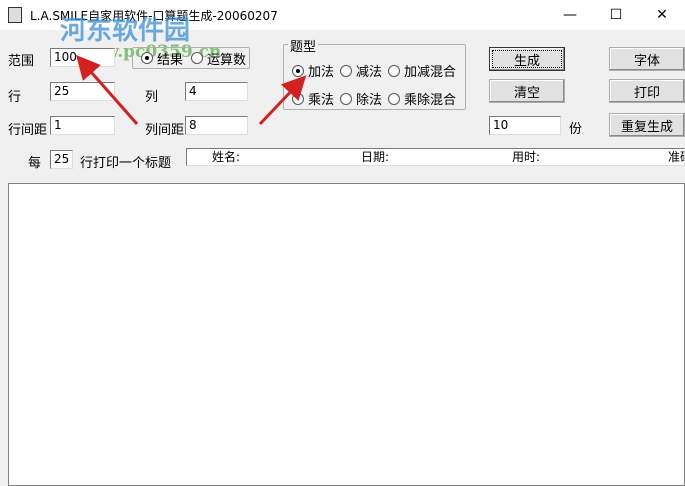 The height and width of the screenshot is (486, 685). I want to click on arrow-to-question-type, so click(282, 100).